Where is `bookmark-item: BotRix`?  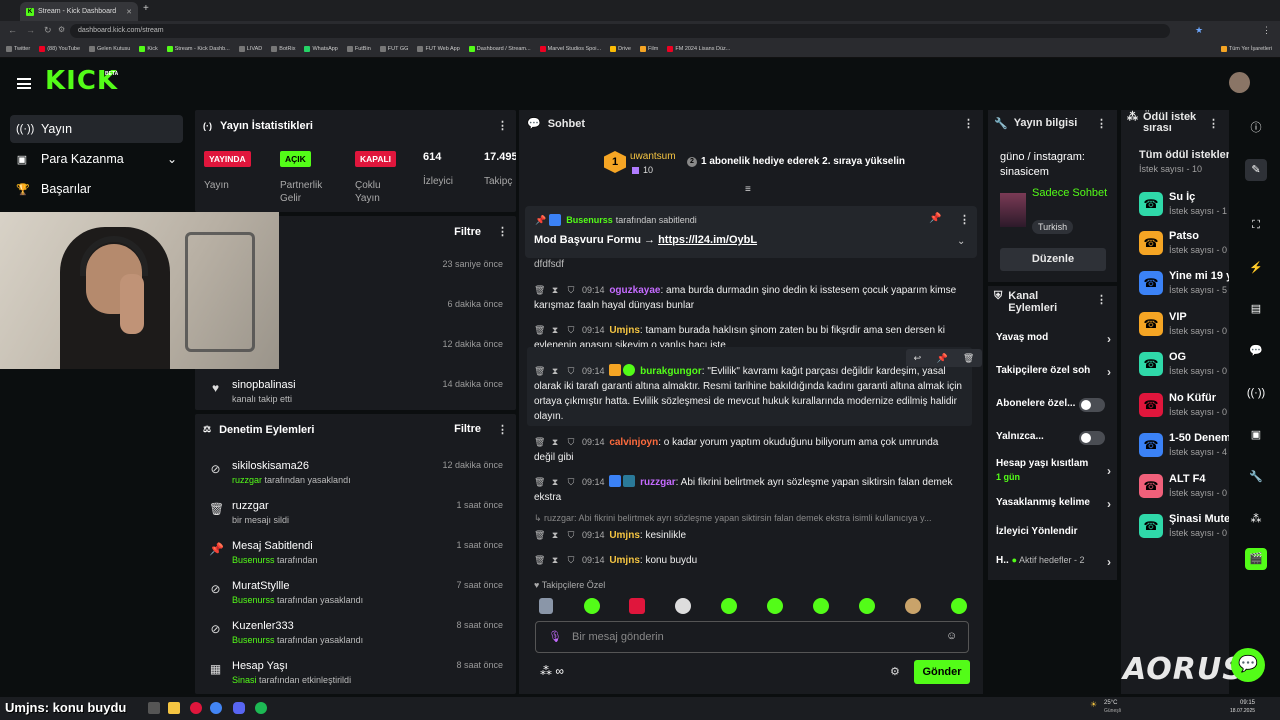
bookmark-item: BotRix is located at coordinates (283, 49).